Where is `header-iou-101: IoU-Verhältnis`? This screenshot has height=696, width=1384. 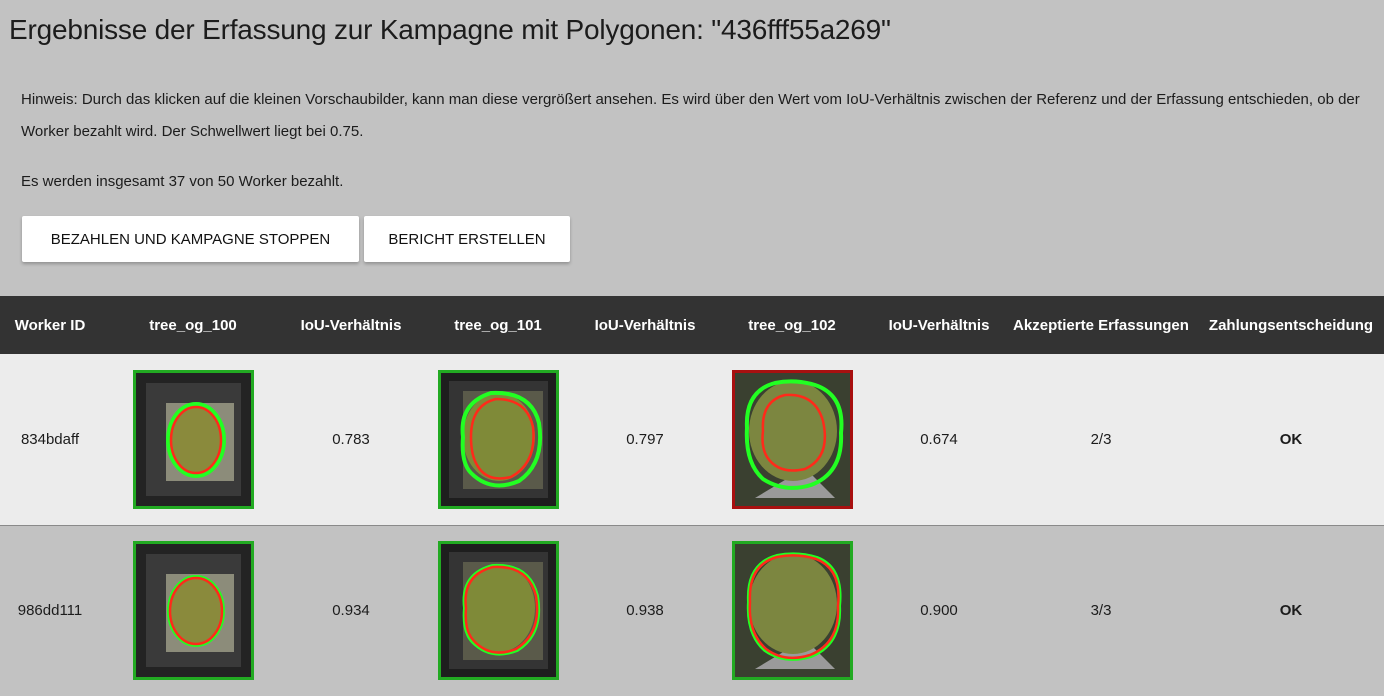 header-iou-101: IoU-Verhältnis is located at coordinates (645, 325).